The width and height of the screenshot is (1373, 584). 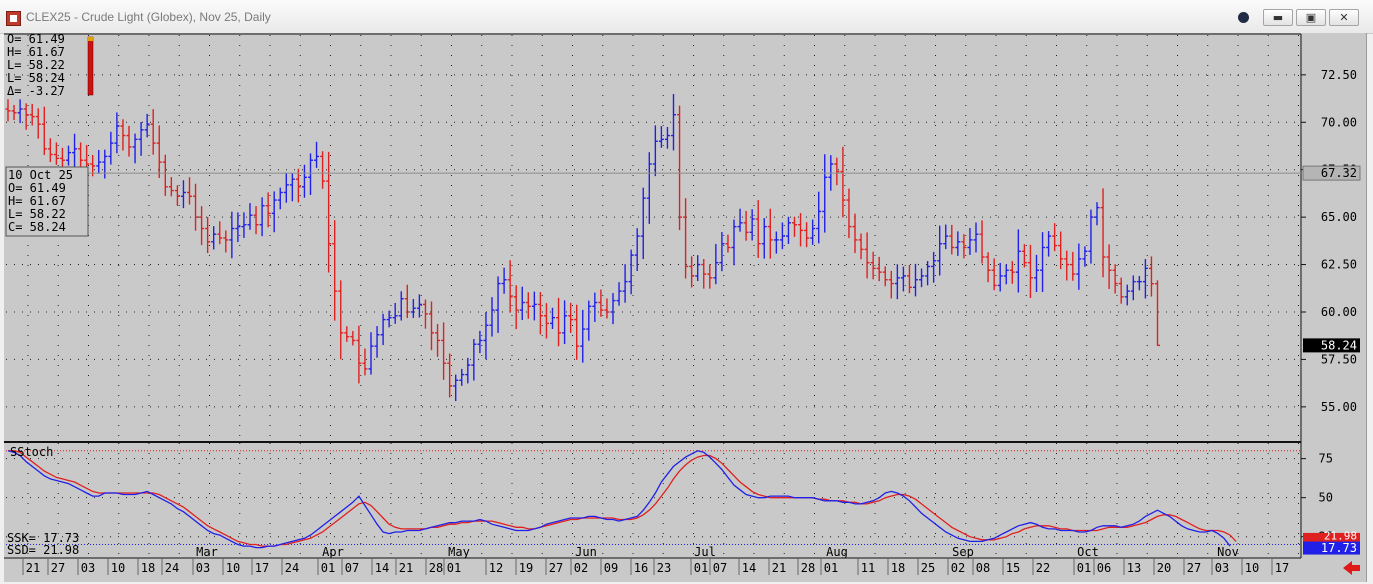 What do you see at coordinates (1339, 217) in the screenshot?
I see `price-tick-label: 65.00` at bounding box center [1339, 217].